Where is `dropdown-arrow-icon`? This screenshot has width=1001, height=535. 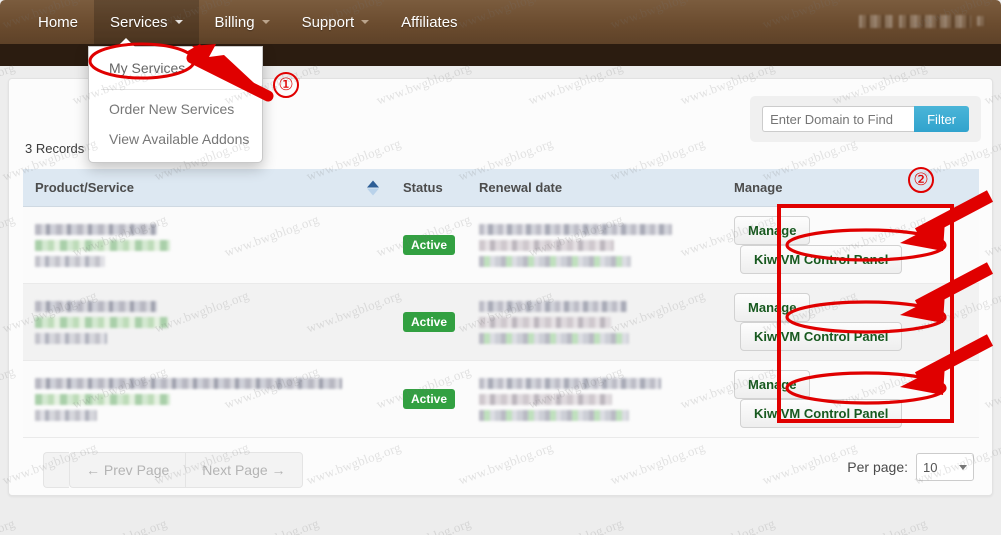
dropdown-arrow-icon is located at coordinates (126, 42).